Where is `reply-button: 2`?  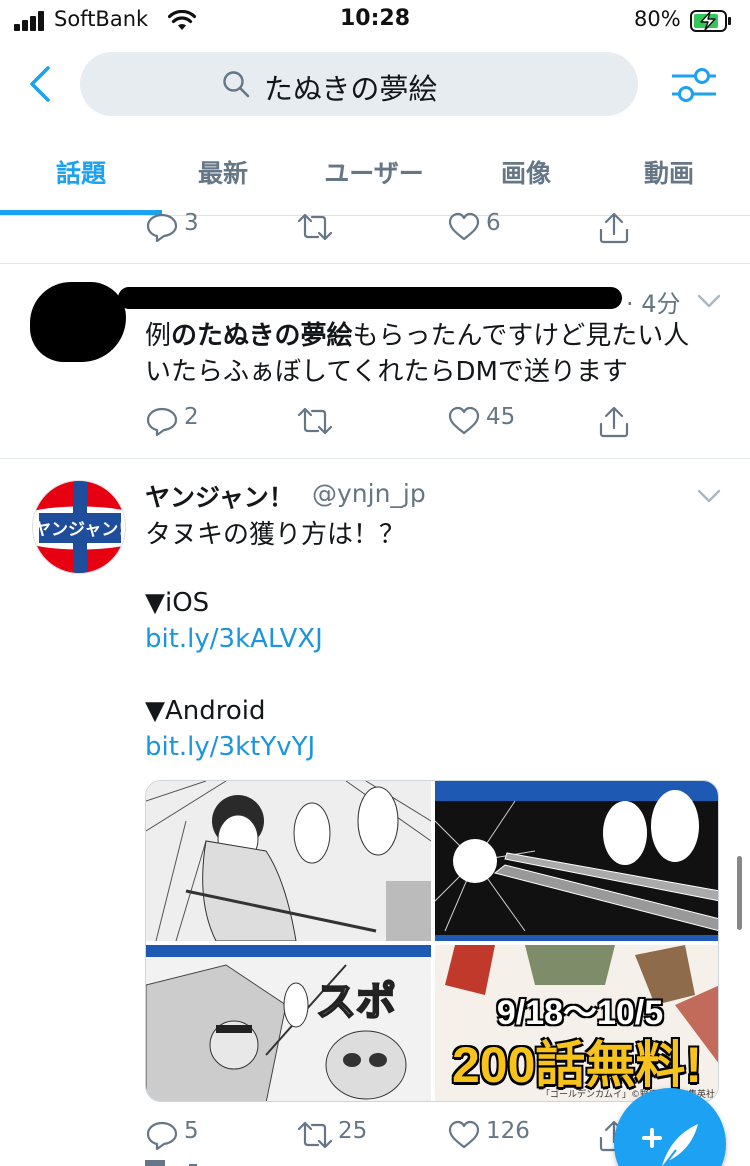
reply-button: 2 is located at coordinates (186, 422).